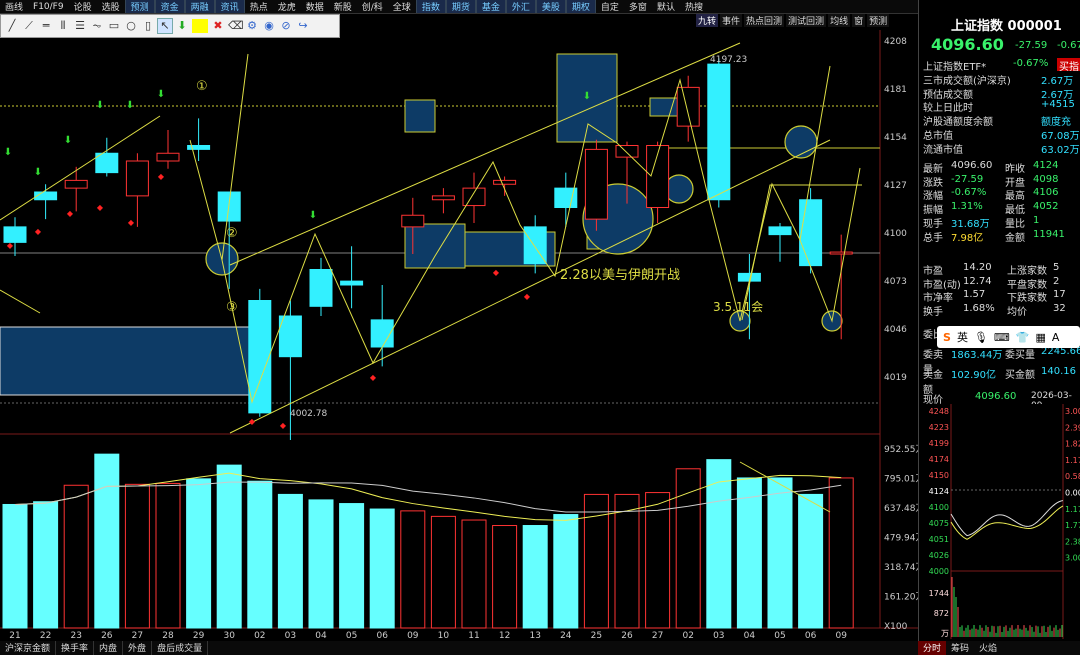 This screenshot has width=1080, height=655. I want to click on ratio-row: 市净率 1.57 下跌家数 17, so click(994, 297).